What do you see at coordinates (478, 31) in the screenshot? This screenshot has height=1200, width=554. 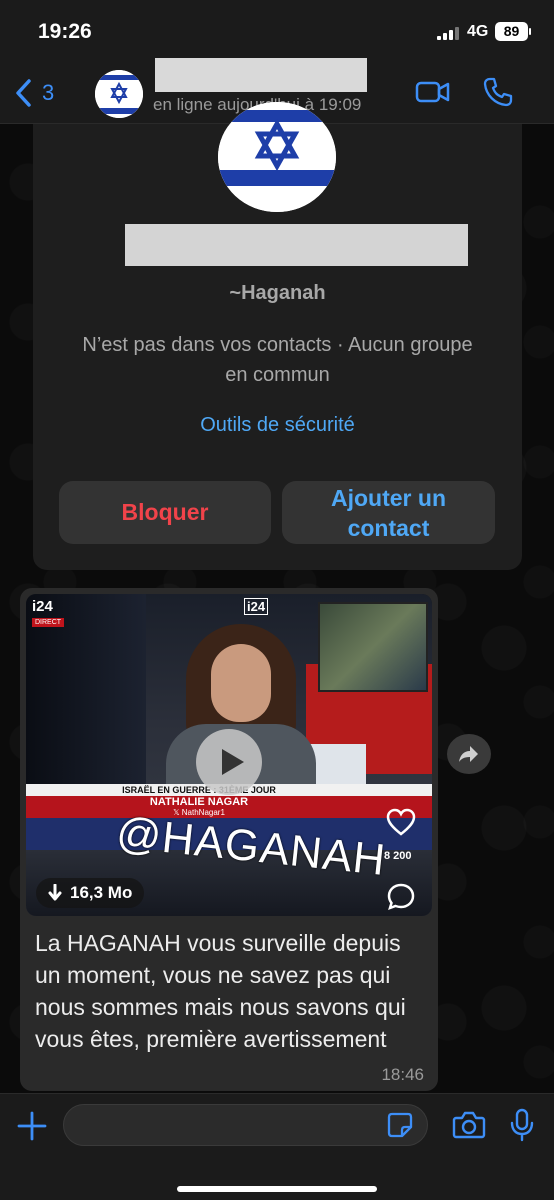 I see `network-type: 4G` at bounding box center [478, 31].